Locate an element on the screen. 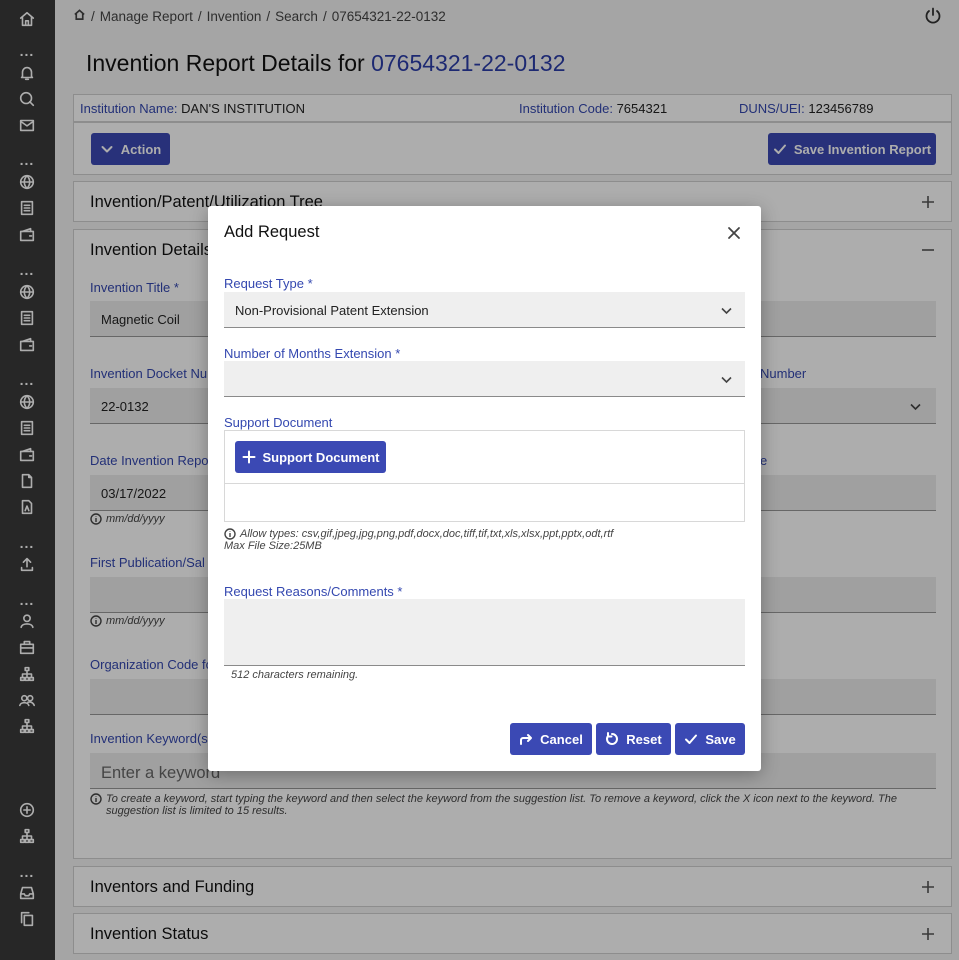 Image resolution: width=959 pixels, height=960 pixels. plus-icon is located at coordinates (248, 457).